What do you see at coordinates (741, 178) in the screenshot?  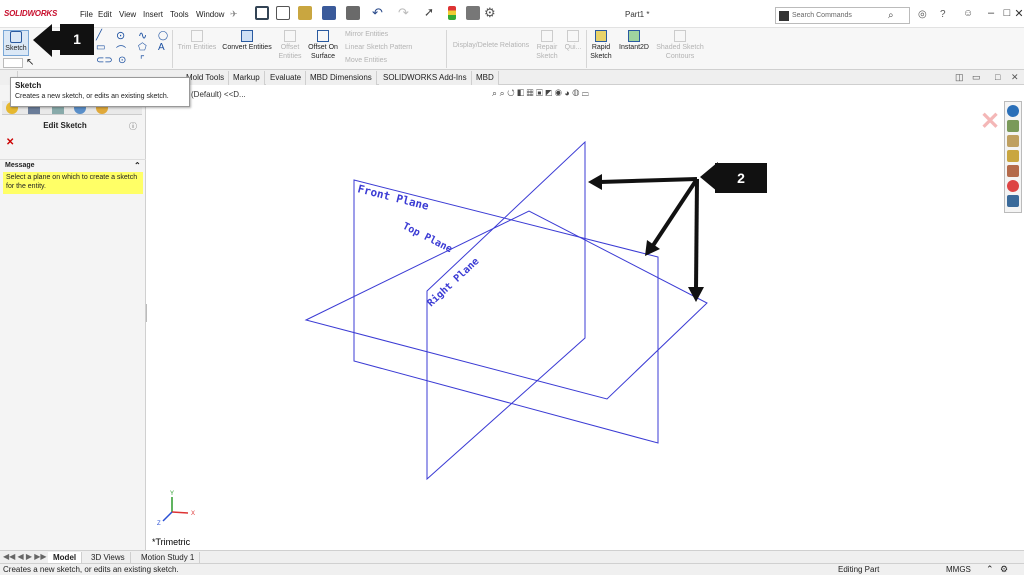 I see `callout-2-badge: 2` at bounding box center [741, 178].